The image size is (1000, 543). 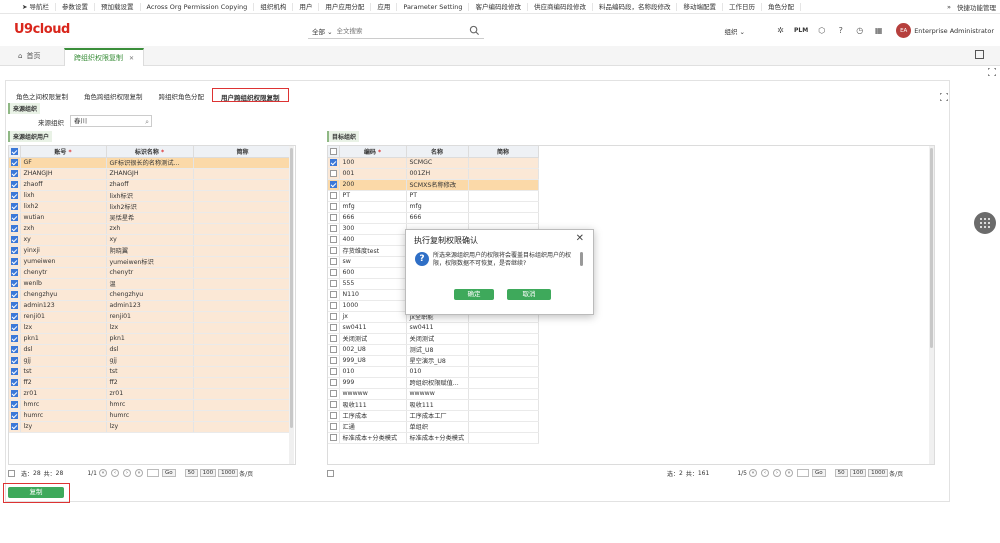 I want to click on table-row: lzx lzx, so click(x=151, y=328).